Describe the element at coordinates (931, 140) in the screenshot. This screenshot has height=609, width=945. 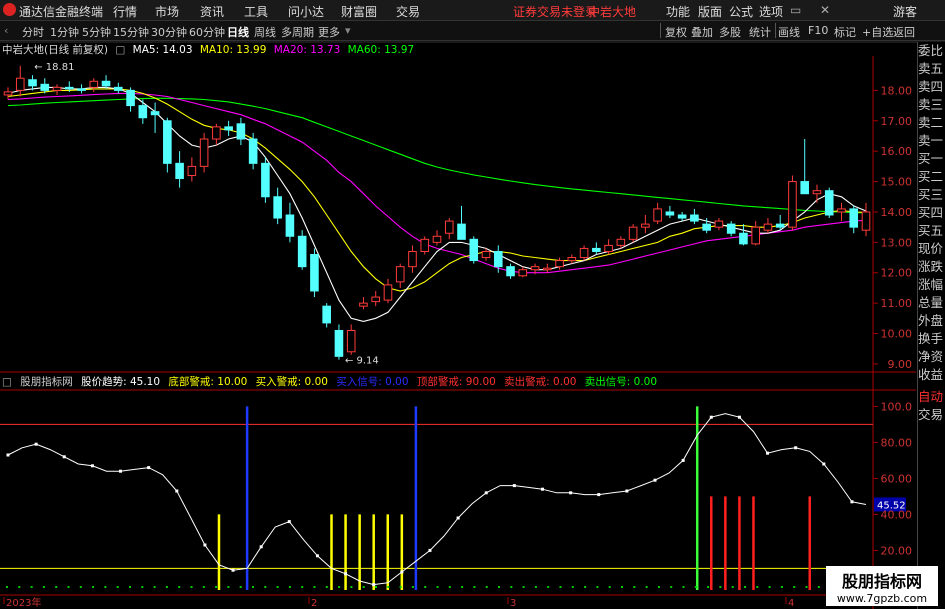
I see `panel-item: 卖一` at that location.